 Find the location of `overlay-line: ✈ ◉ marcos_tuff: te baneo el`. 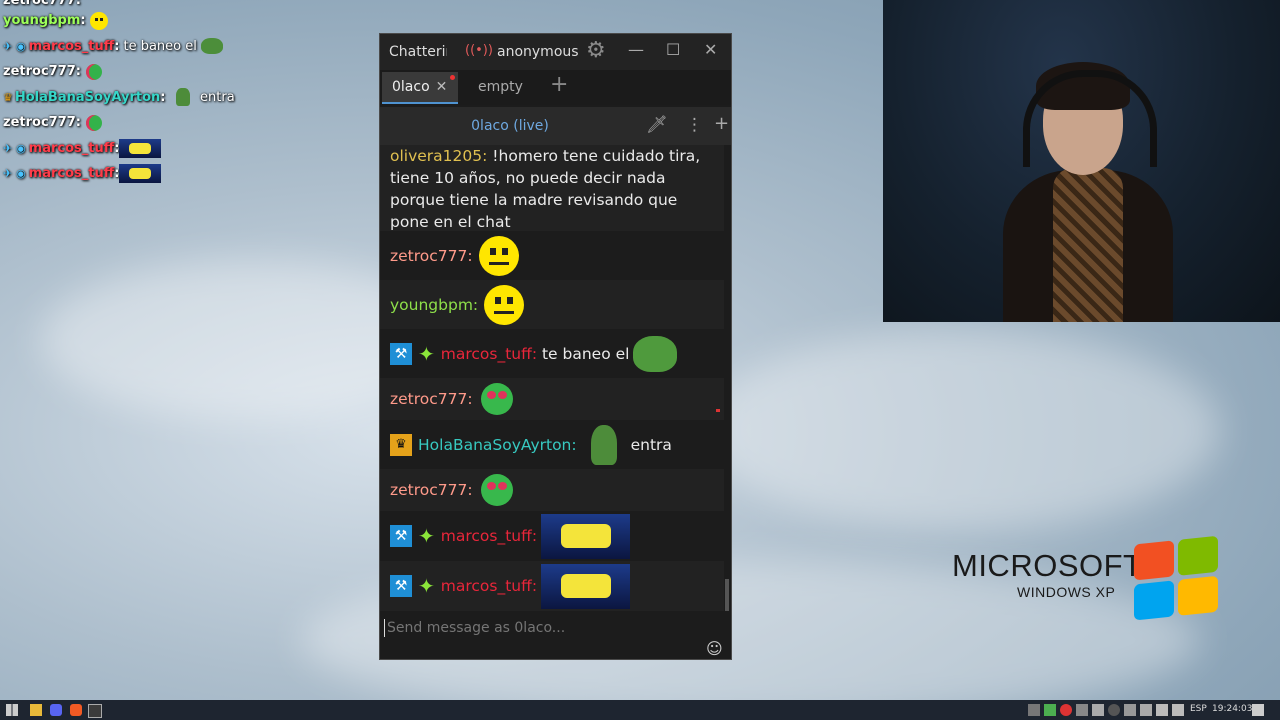

overlay-line: ✈ ◉ marcos_tuff: te baneo el is located at coordinates (190, 47).